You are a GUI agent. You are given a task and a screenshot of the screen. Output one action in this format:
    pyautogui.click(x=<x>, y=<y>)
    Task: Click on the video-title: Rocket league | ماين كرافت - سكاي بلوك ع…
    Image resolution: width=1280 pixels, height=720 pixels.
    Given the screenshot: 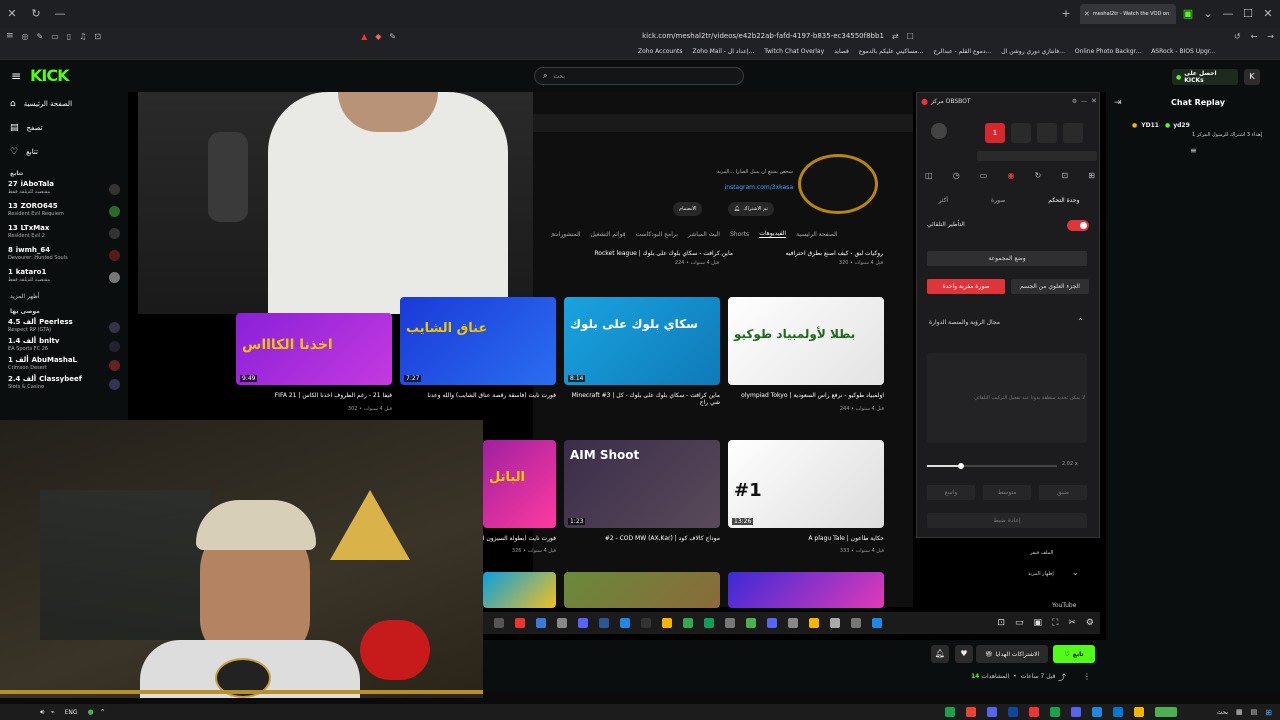 What is the action you would take?
    pyautogui.click(x=653, y=253)
    